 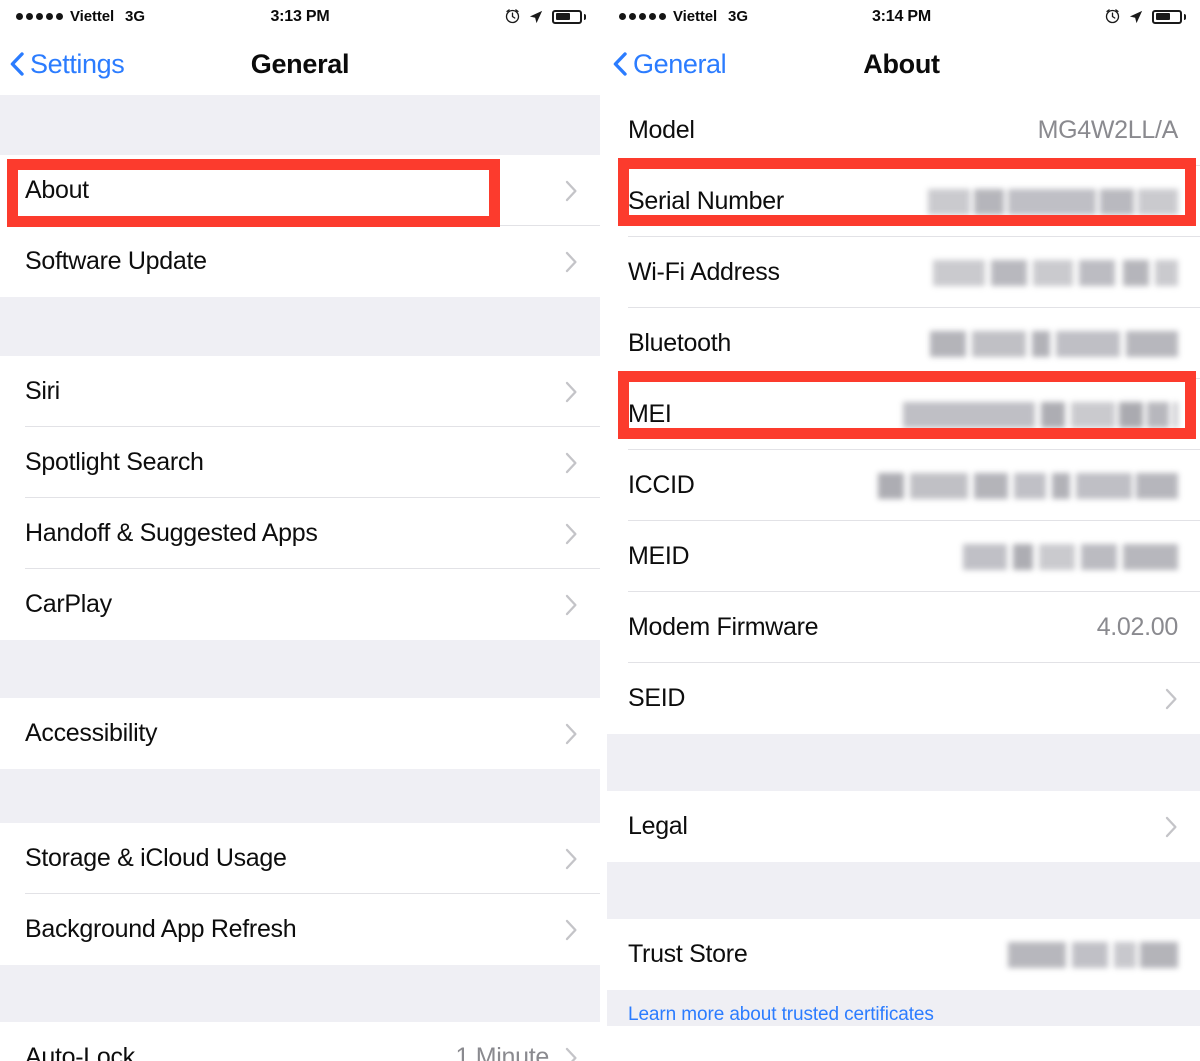 I want to click on row-label: Storage & iCloud Usage, so click(x=156, y=858).